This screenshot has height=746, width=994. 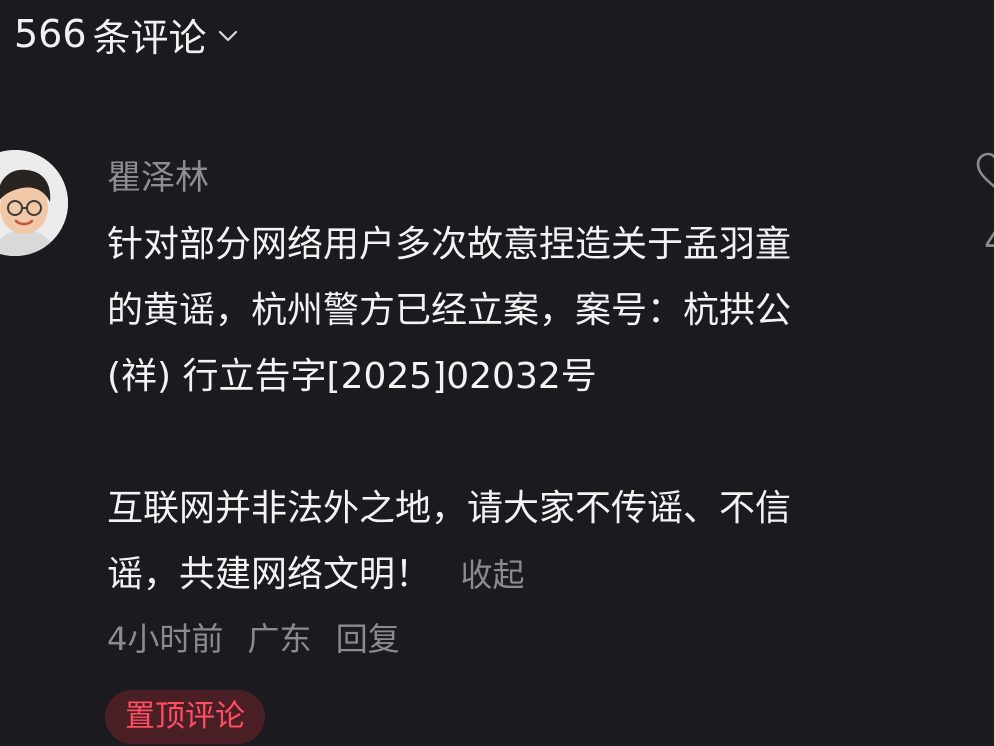 I want to click on comment-line-last: 谣，共建网络文明！ 收起, so click(x=512, y=575).